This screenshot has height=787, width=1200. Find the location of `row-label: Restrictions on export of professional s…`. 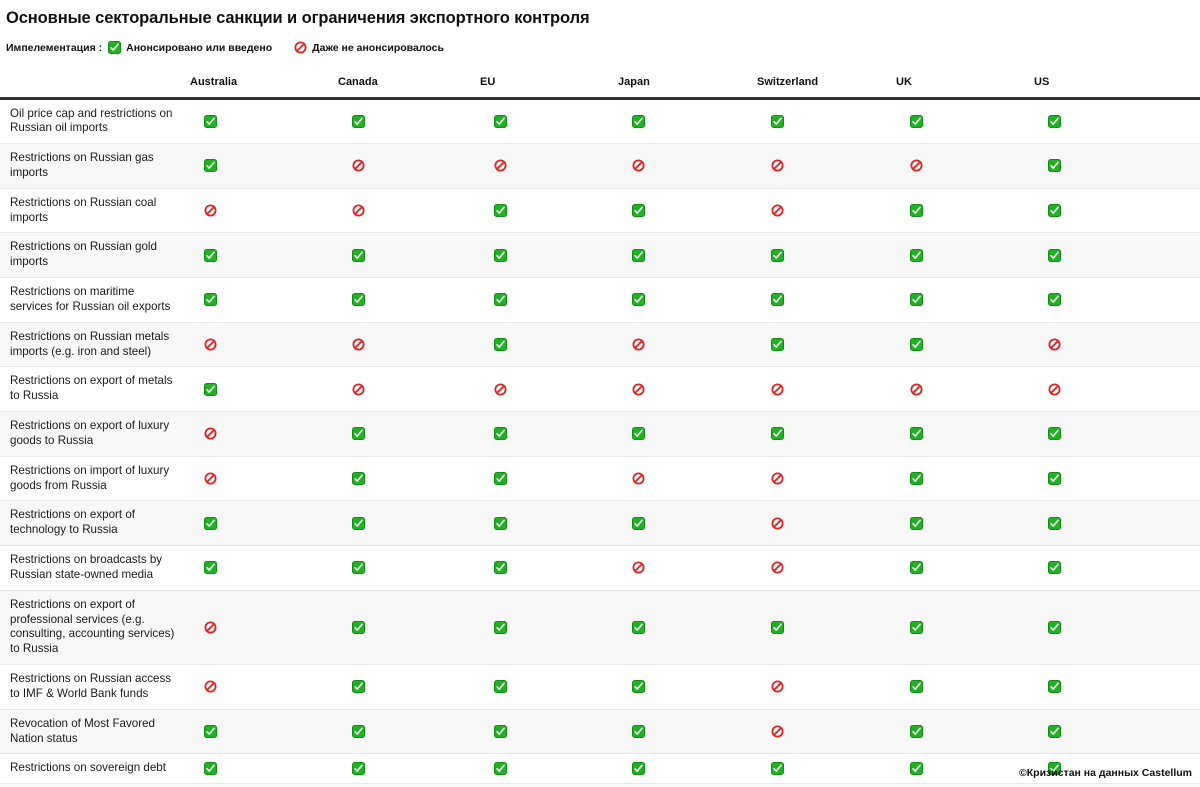

row-label: Restrictions on export of professional s… is located at coordinates (95, 628).